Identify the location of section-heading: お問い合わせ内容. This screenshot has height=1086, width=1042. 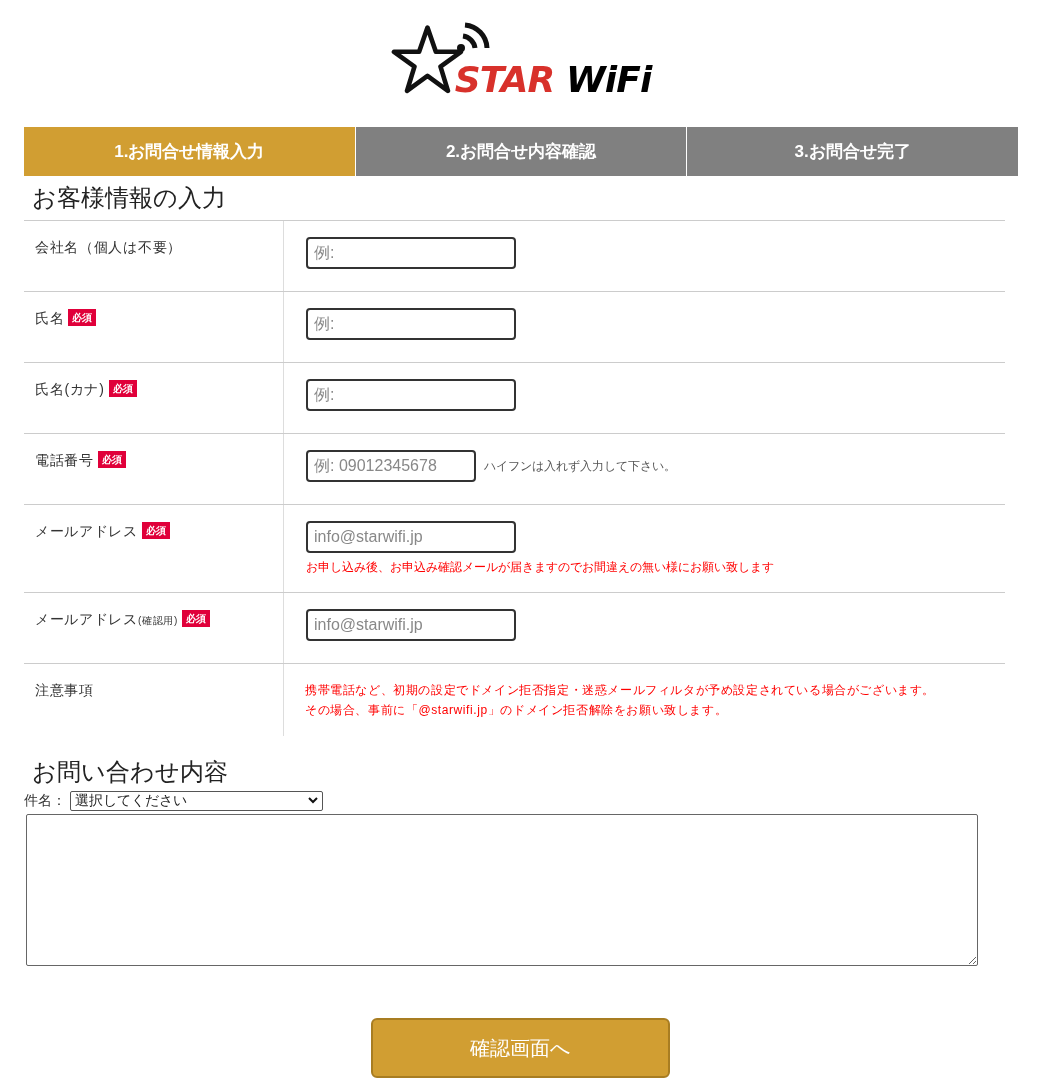
(130, 772).